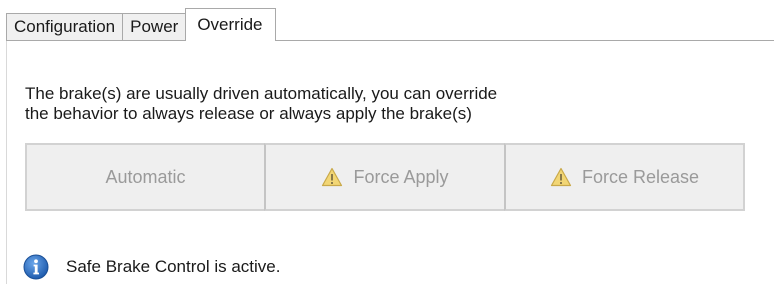 The image size is (774, 284). I want to click on tab-strip: Configuration Power Override, so click(141, 24).